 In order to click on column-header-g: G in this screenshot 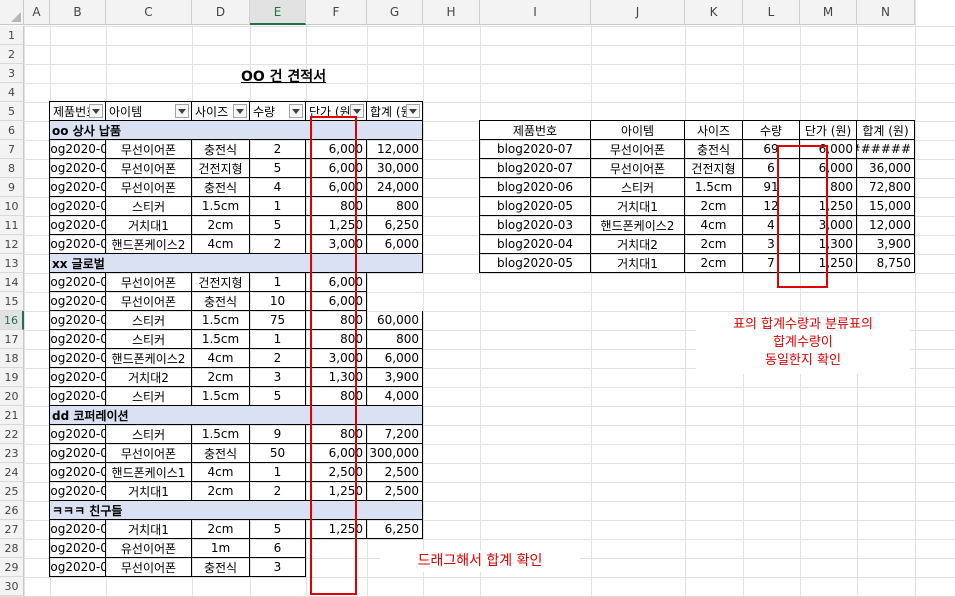, I will do `click(395, 12)`.